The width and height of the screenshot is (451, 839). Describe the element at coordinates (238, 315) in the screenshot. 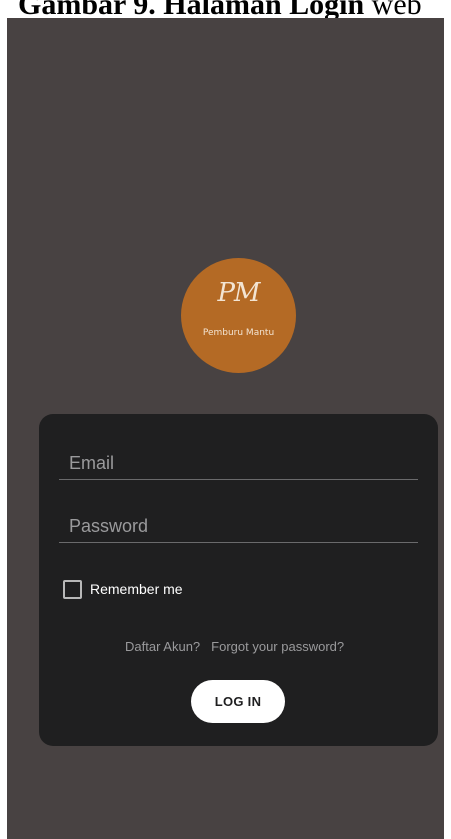

I see `app-logo: PM Pemburu Mantu` at that location.